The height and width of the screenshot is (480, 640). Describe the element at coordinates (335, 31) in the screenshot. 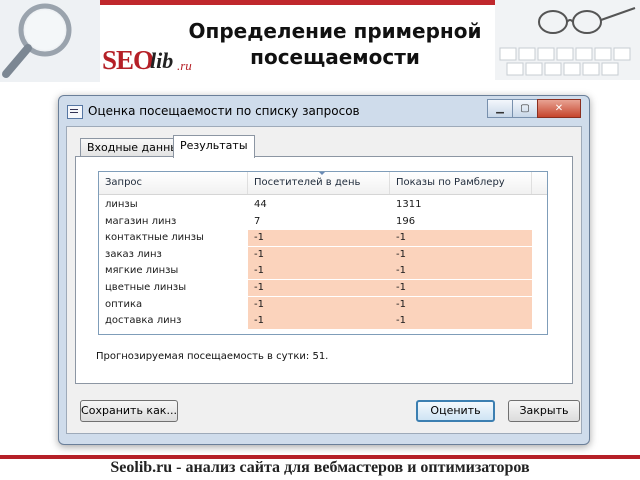

I see `slide-title-line1: Определение примерной` at that location.